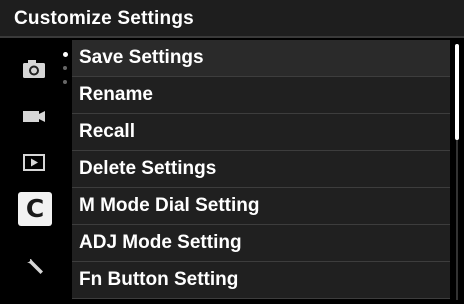 The image size is (464, 304). What do you see at coordinates (104, 18) in the screenshot?
I see `page-title: Customize Settings` at bounding box center [104, 18].